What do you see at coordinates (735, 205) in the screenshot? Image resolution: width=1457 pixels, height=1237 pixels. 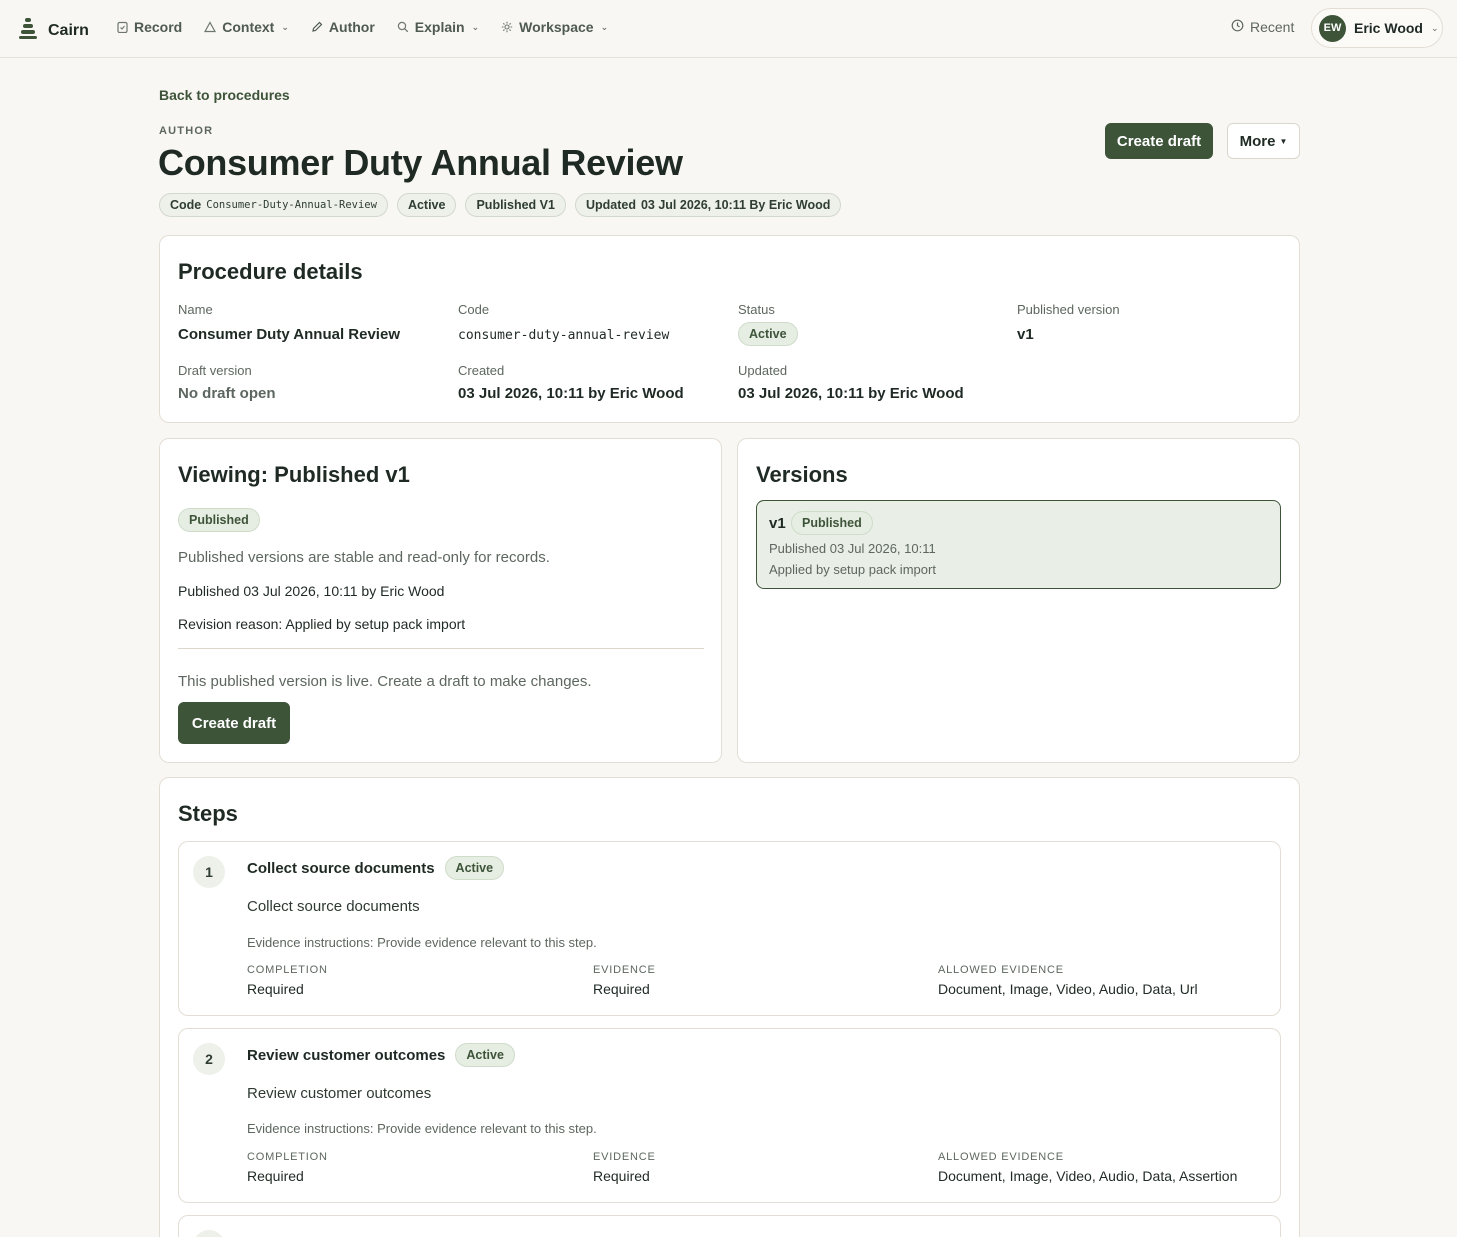 I see `updated-chip-value: 03 Jul 2026, 10:11 By Eric Wood` at bounding box center [735, 205].